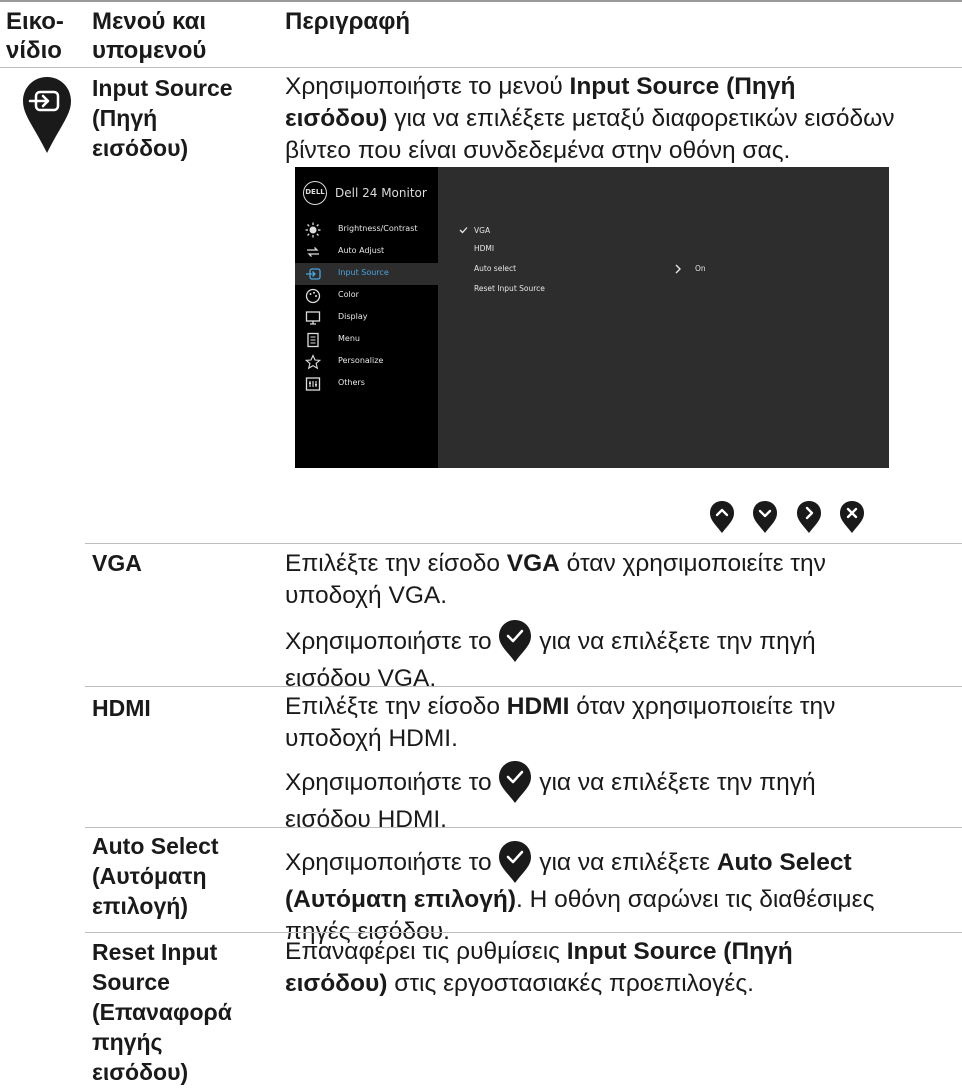 The image size is (962, 1092). I want to click on osd-menu-label: Others, so click(351, 382).